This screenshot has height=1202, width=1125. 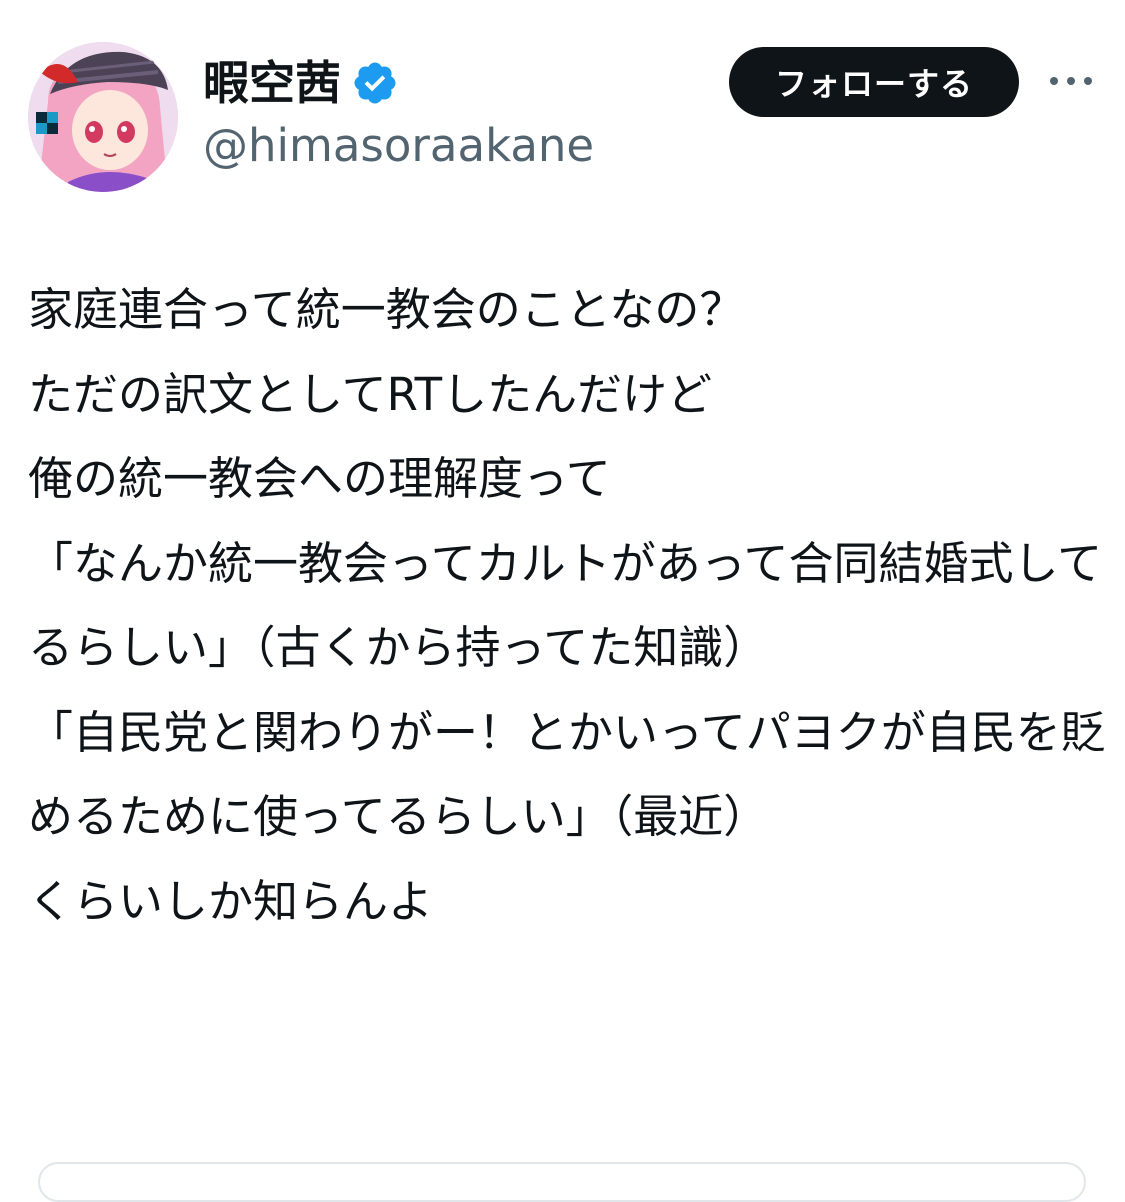 I want to click on avatar, so click(x=103, y=117).